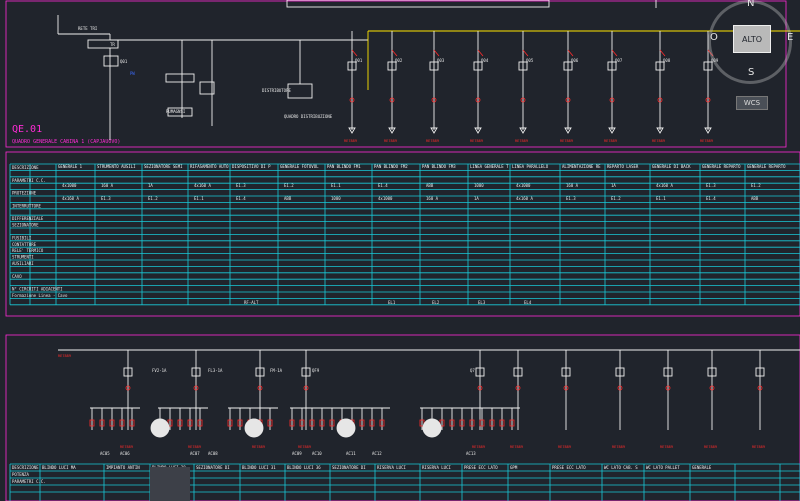 Image resolution: width=800 pixels, height=501 pixels. Describe the element at coordinates (132, 73) in the screenshot. I see `pw-mark: PW` at that location.